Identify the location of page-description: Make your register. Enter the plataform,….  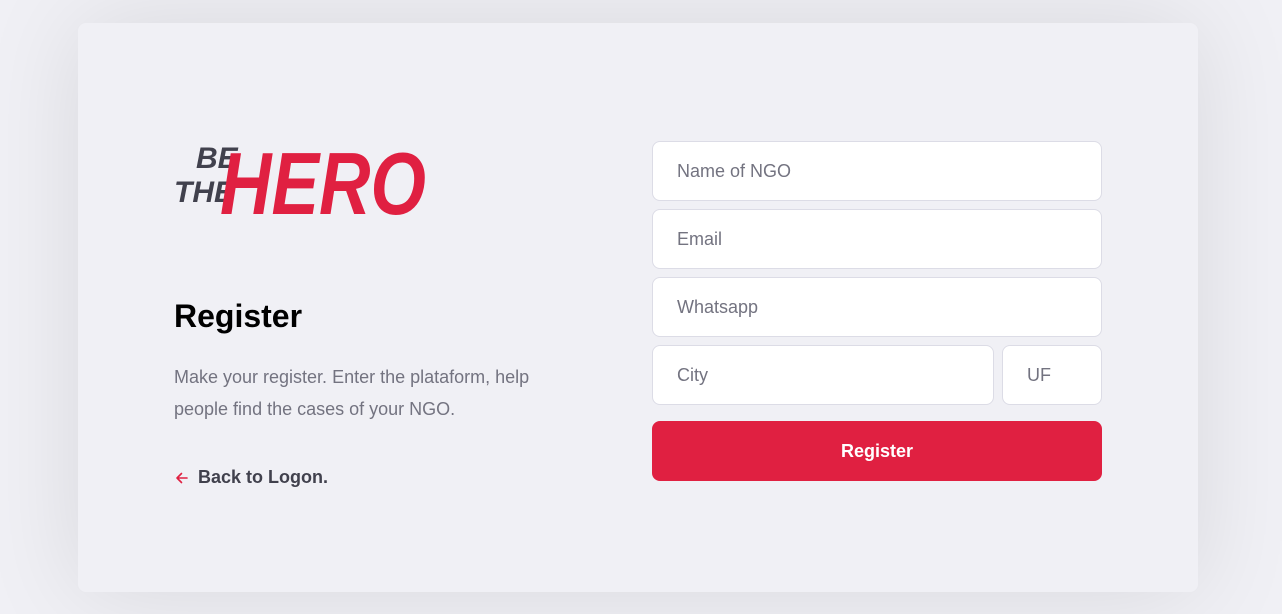
(352, 393).